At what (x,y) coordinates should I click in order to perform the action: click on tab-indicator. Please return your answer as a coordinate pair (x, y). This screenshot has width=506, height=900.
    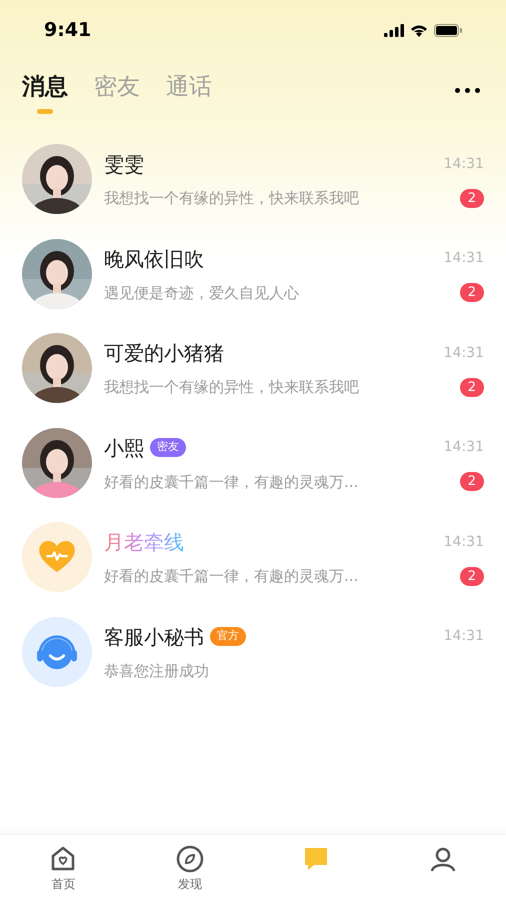
    Looking at the image, I should click on (45, 111).